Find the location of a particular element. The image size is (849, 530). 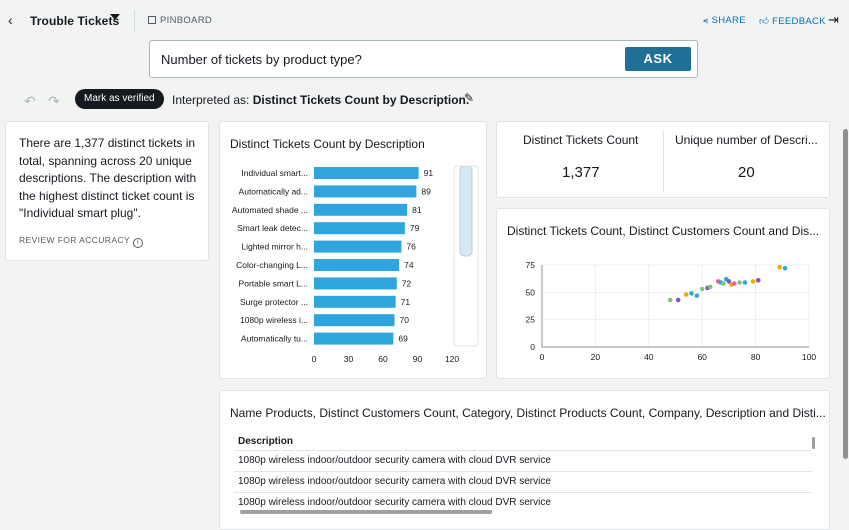

share-icon: ⪪ is located at coordinates (707, 20).